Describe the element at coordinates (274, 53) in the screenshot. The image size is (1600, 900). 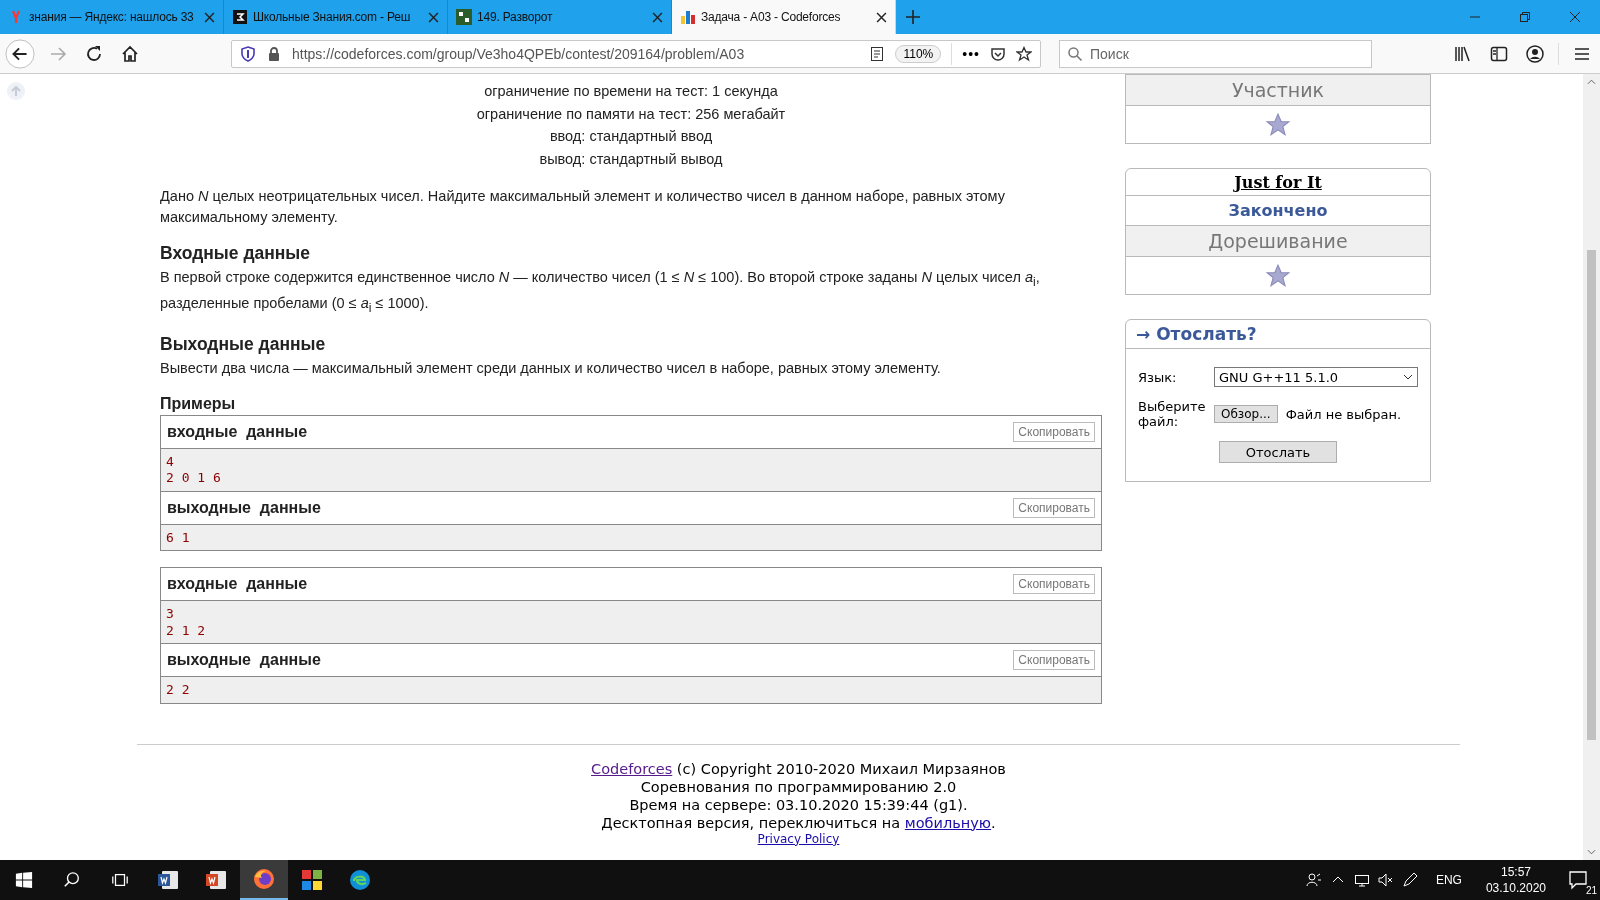
I see `lock-icon` at that location.